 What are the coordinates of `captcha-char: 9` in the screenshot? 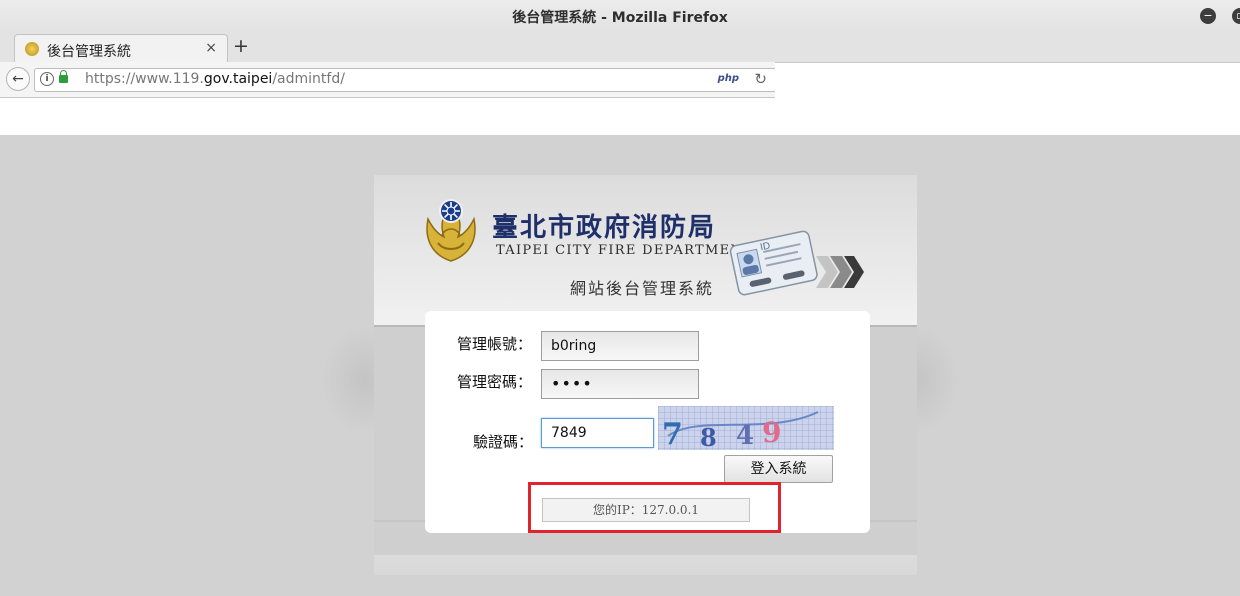 It's located at (771, 432).